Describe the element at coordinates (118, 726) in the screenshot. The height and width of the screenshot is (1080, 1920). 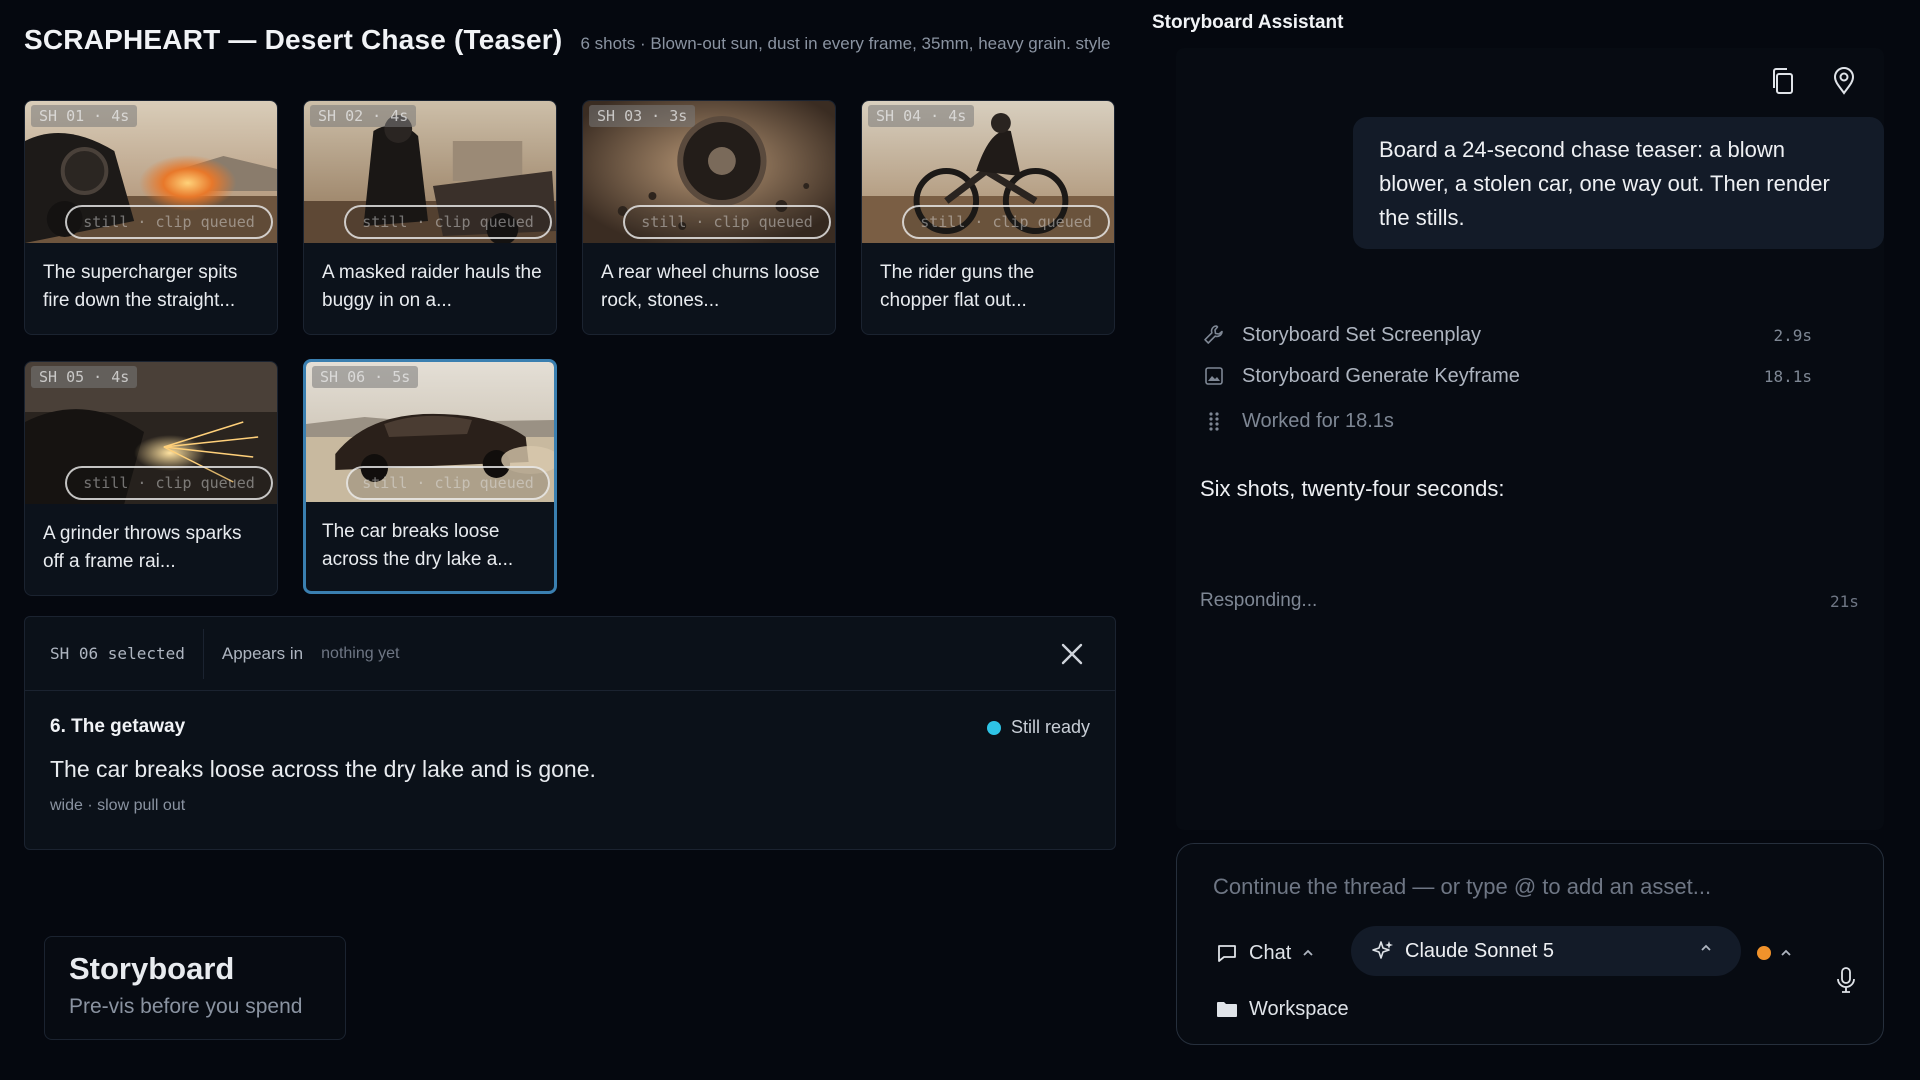
I see `detail-title: 6. The getaway` at that location.